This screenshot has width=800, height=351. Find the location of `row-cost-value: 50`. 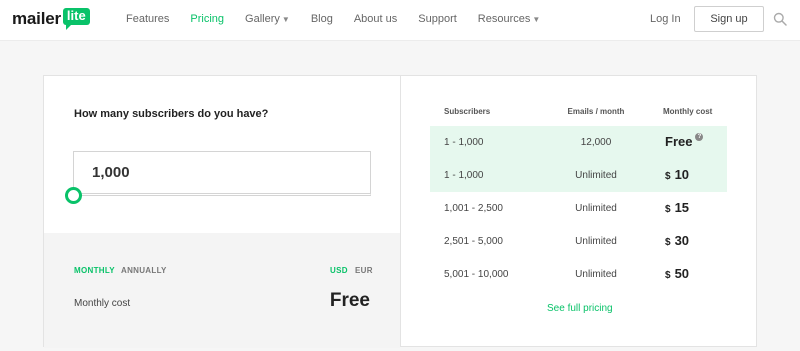

row-cost-value: 50 is located at coordinates (682, 273).